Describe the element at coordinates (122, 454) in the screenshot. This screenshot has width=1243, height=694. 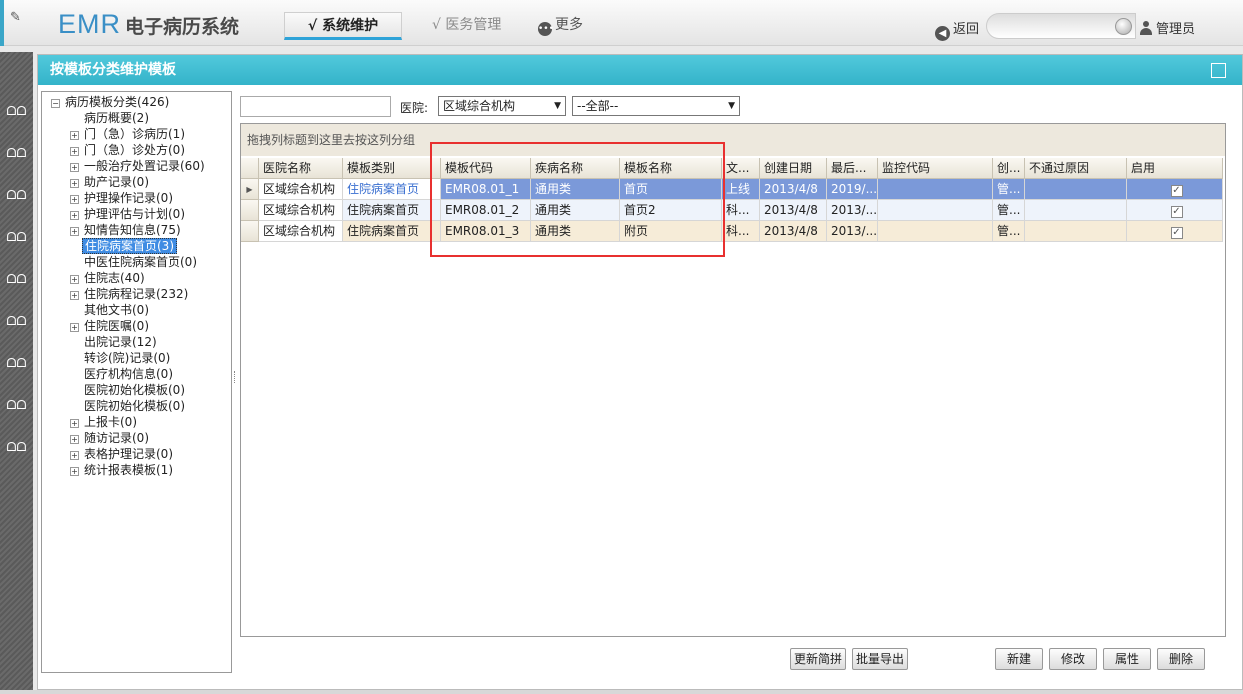
I see `tree-item: + 表格护理记录(0)` at that location.